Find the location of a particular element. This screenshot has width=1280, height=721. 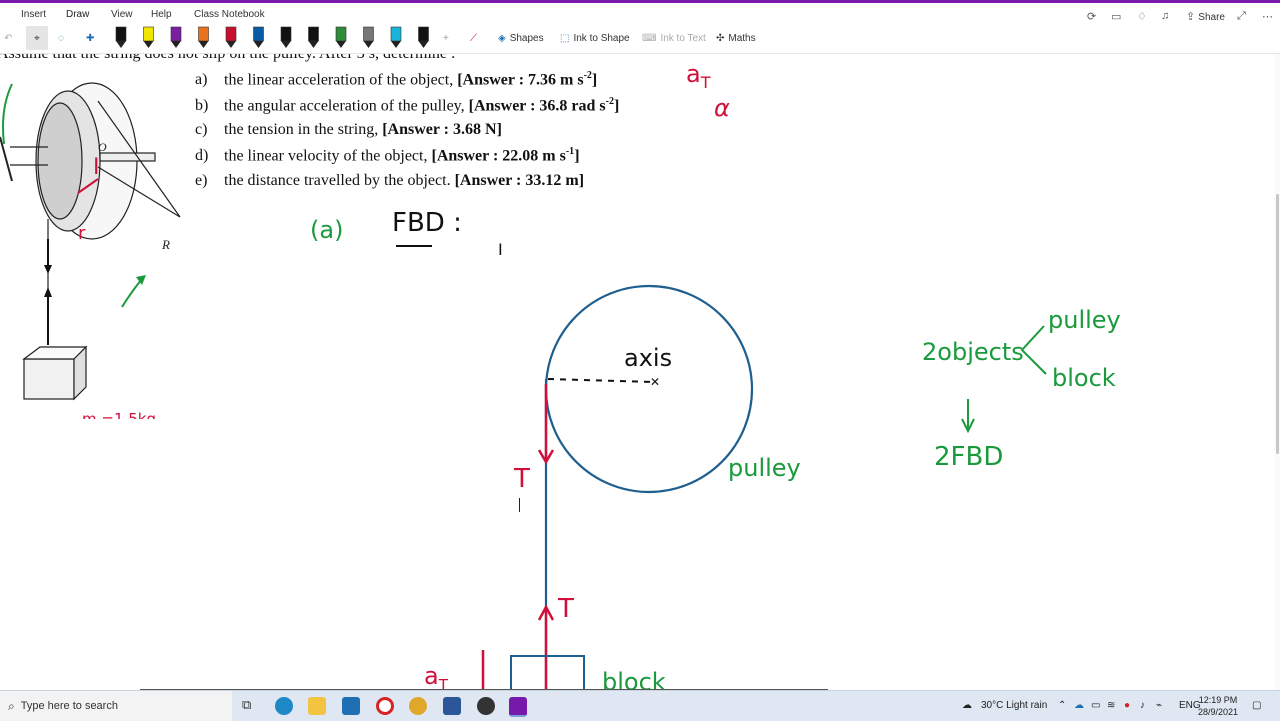

clock-date: 28/9/2021 is located at coordinates (1217, 712).